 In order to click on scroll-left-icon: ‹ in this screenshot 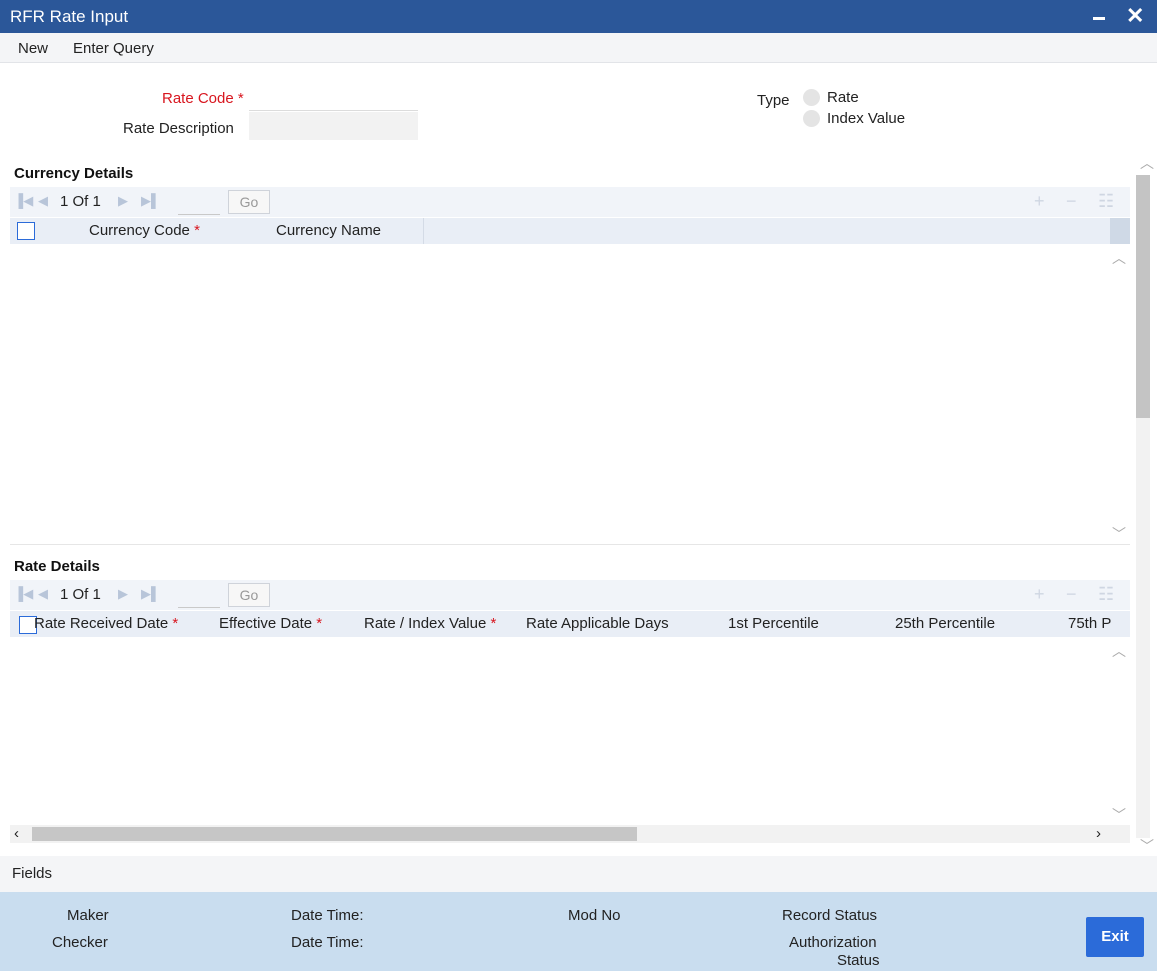, I will do `click(16, 833)`.